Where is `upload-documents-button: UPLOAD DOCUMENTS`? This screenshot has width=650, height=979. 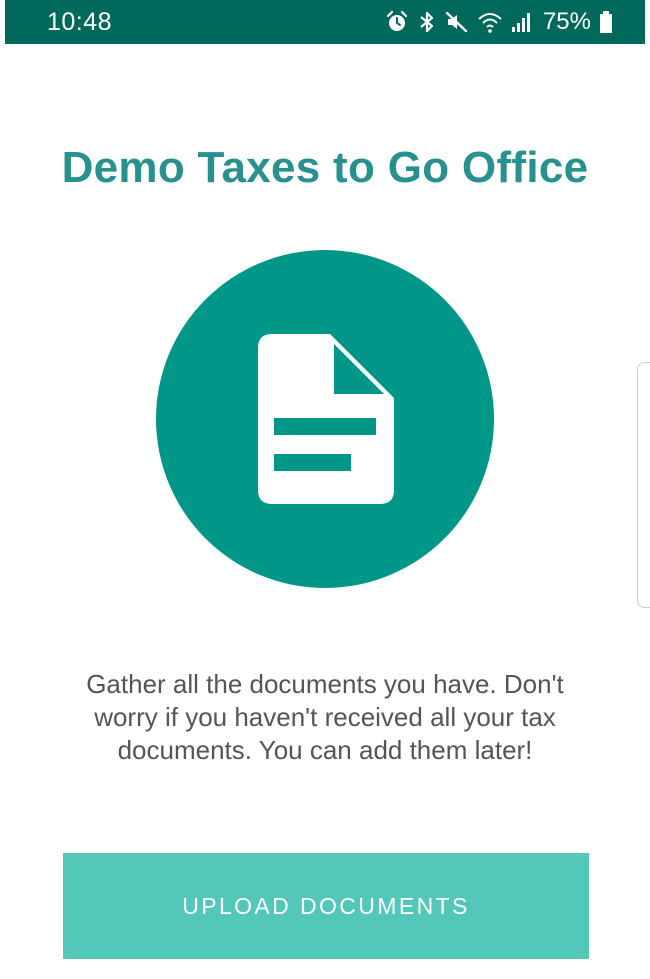 upload-documents-button: UPLOAD DOCUMENTS is located at coordinates (326, 906).